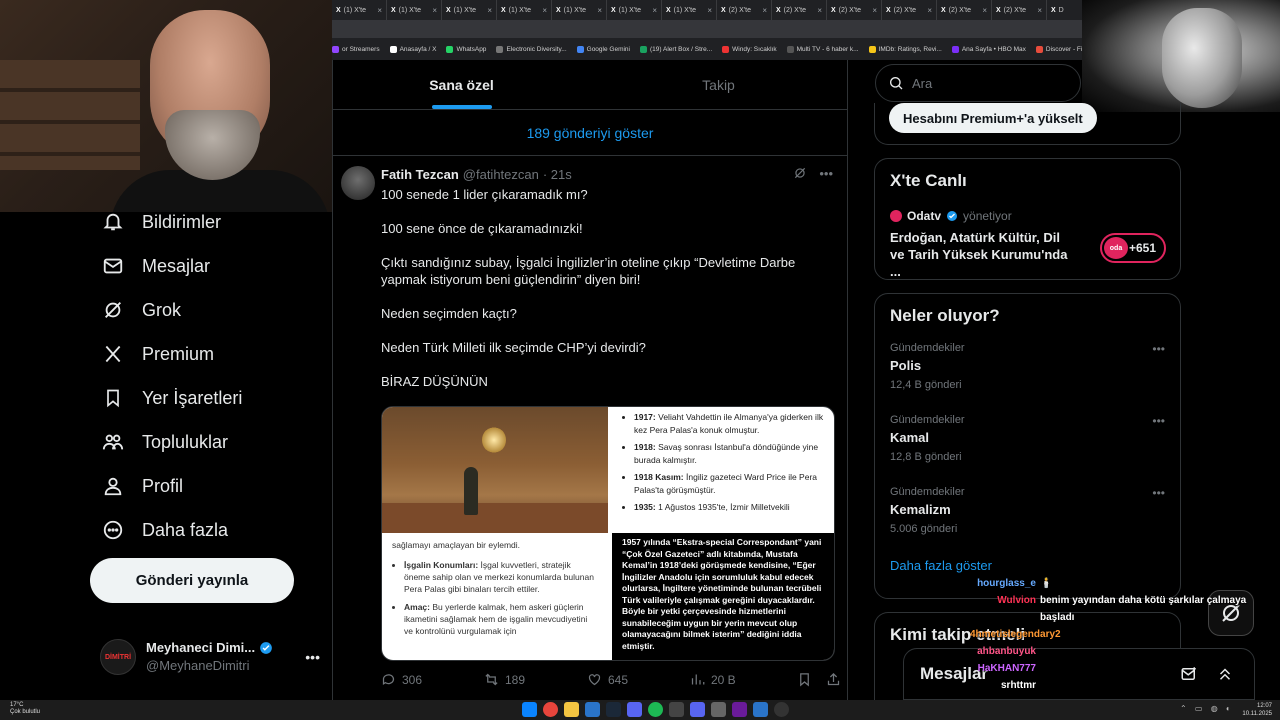  Describe the element at coordinates (1027, 565) in the screenshot. I see `trends-show-more: Daha fazla göster` at that location.